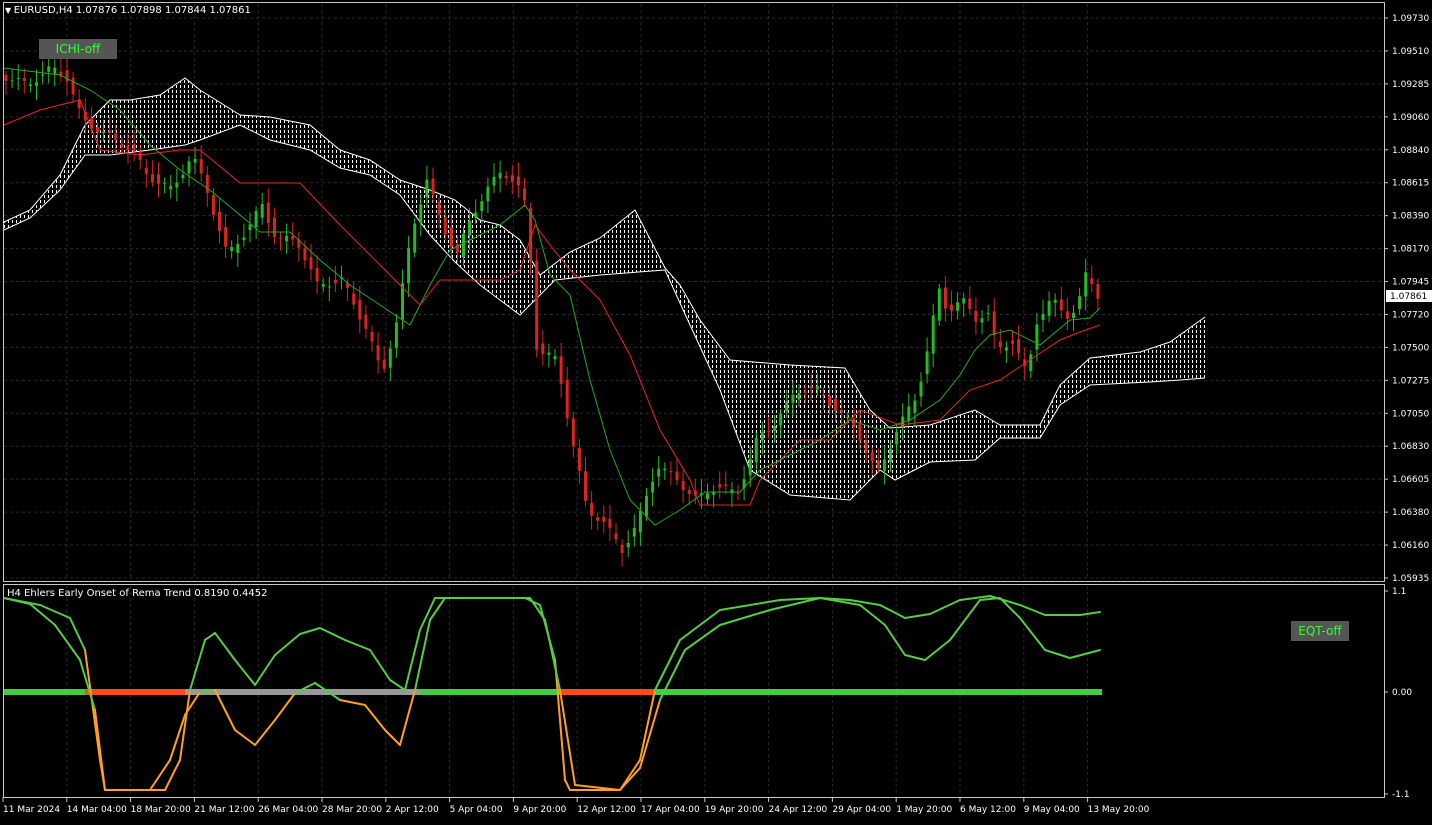 Image resolution: width=1432 pixels, height=825 pixels. Describe the element at coordinates (9, 10) in the screenshot. I see `dropdown-triangle-icon: ▼` at that location.